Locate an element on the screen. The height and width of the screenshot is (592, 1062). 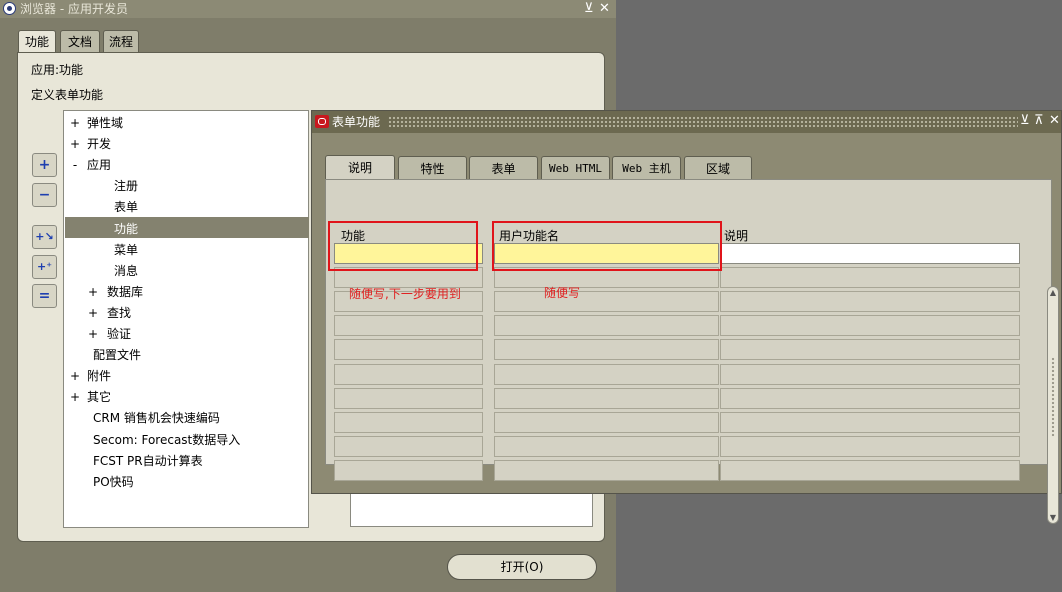
tree-node: + 附件 is located at coordinates (186, 376).